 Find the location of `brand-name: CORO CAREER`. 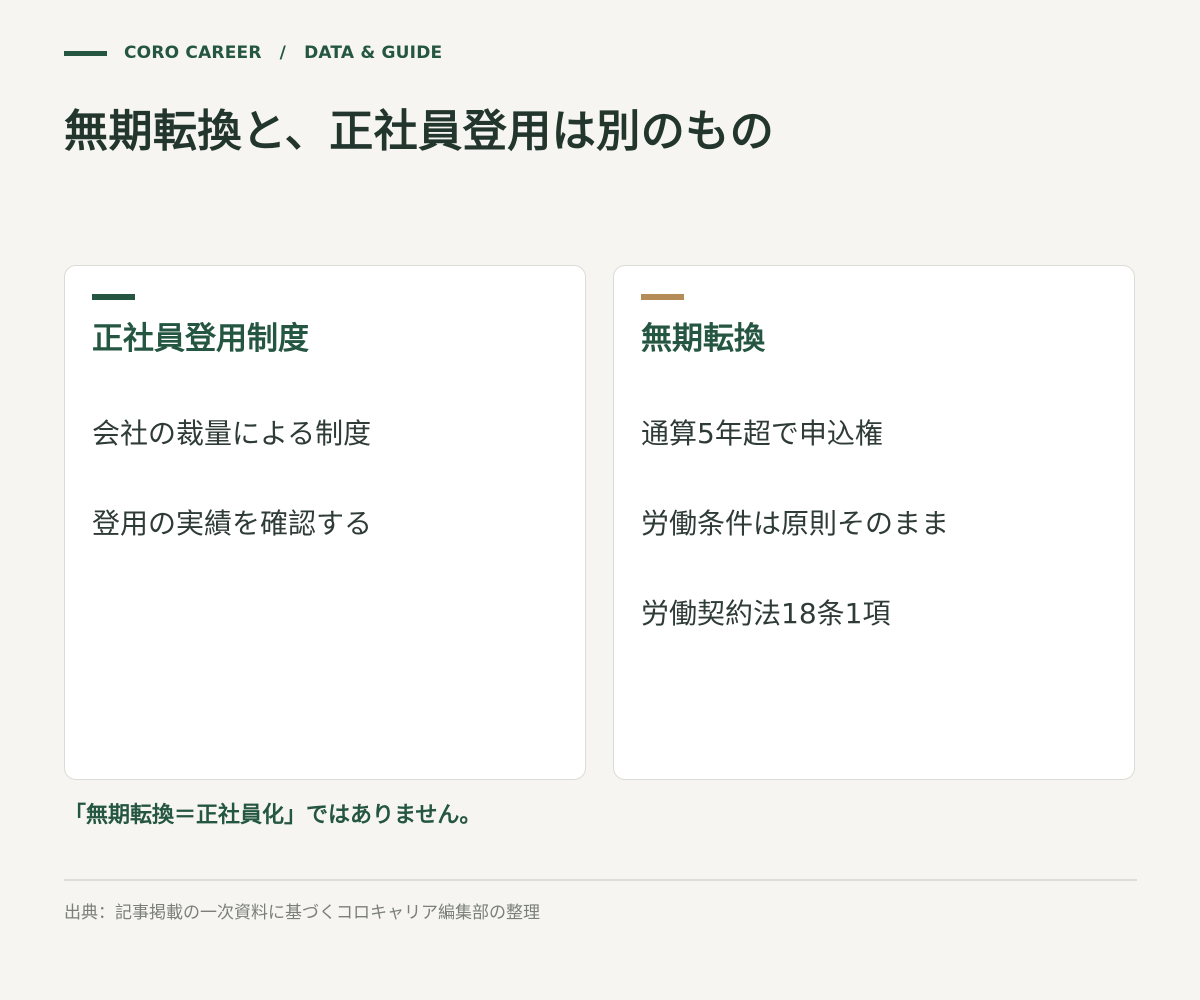

brand-name: CORO CAREER is located at coordinates (193, 53).